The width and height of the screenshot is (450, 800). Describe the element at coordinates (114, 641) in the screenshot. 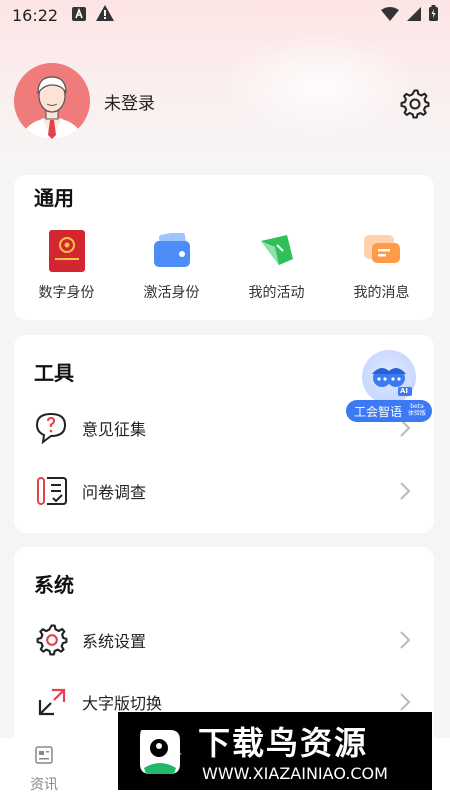

I see `row-label: 系统设置` at that location.